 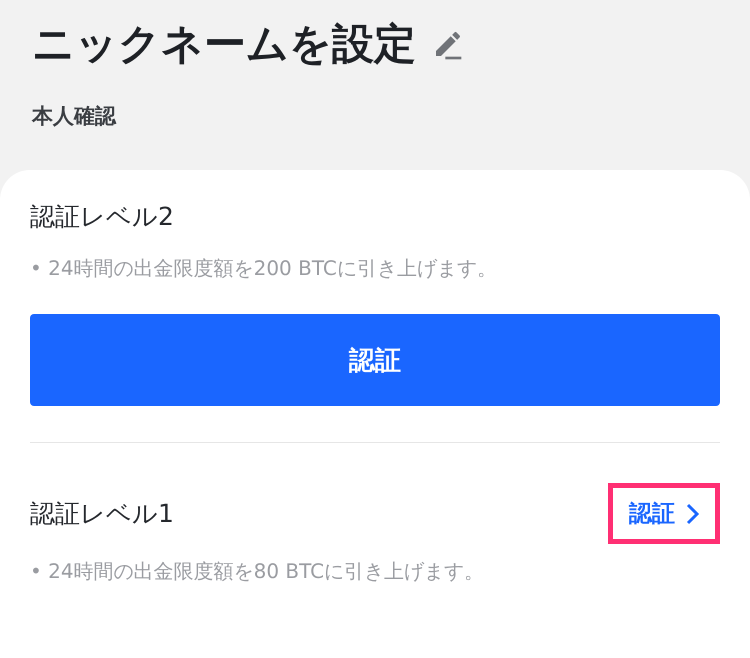 What do you see at coordinates (258, 571) in the screenshot?
I see `benefit-text: • 24時間の出金限度額を80 BTCに引き上げます。` at bounding box center [258, 571].